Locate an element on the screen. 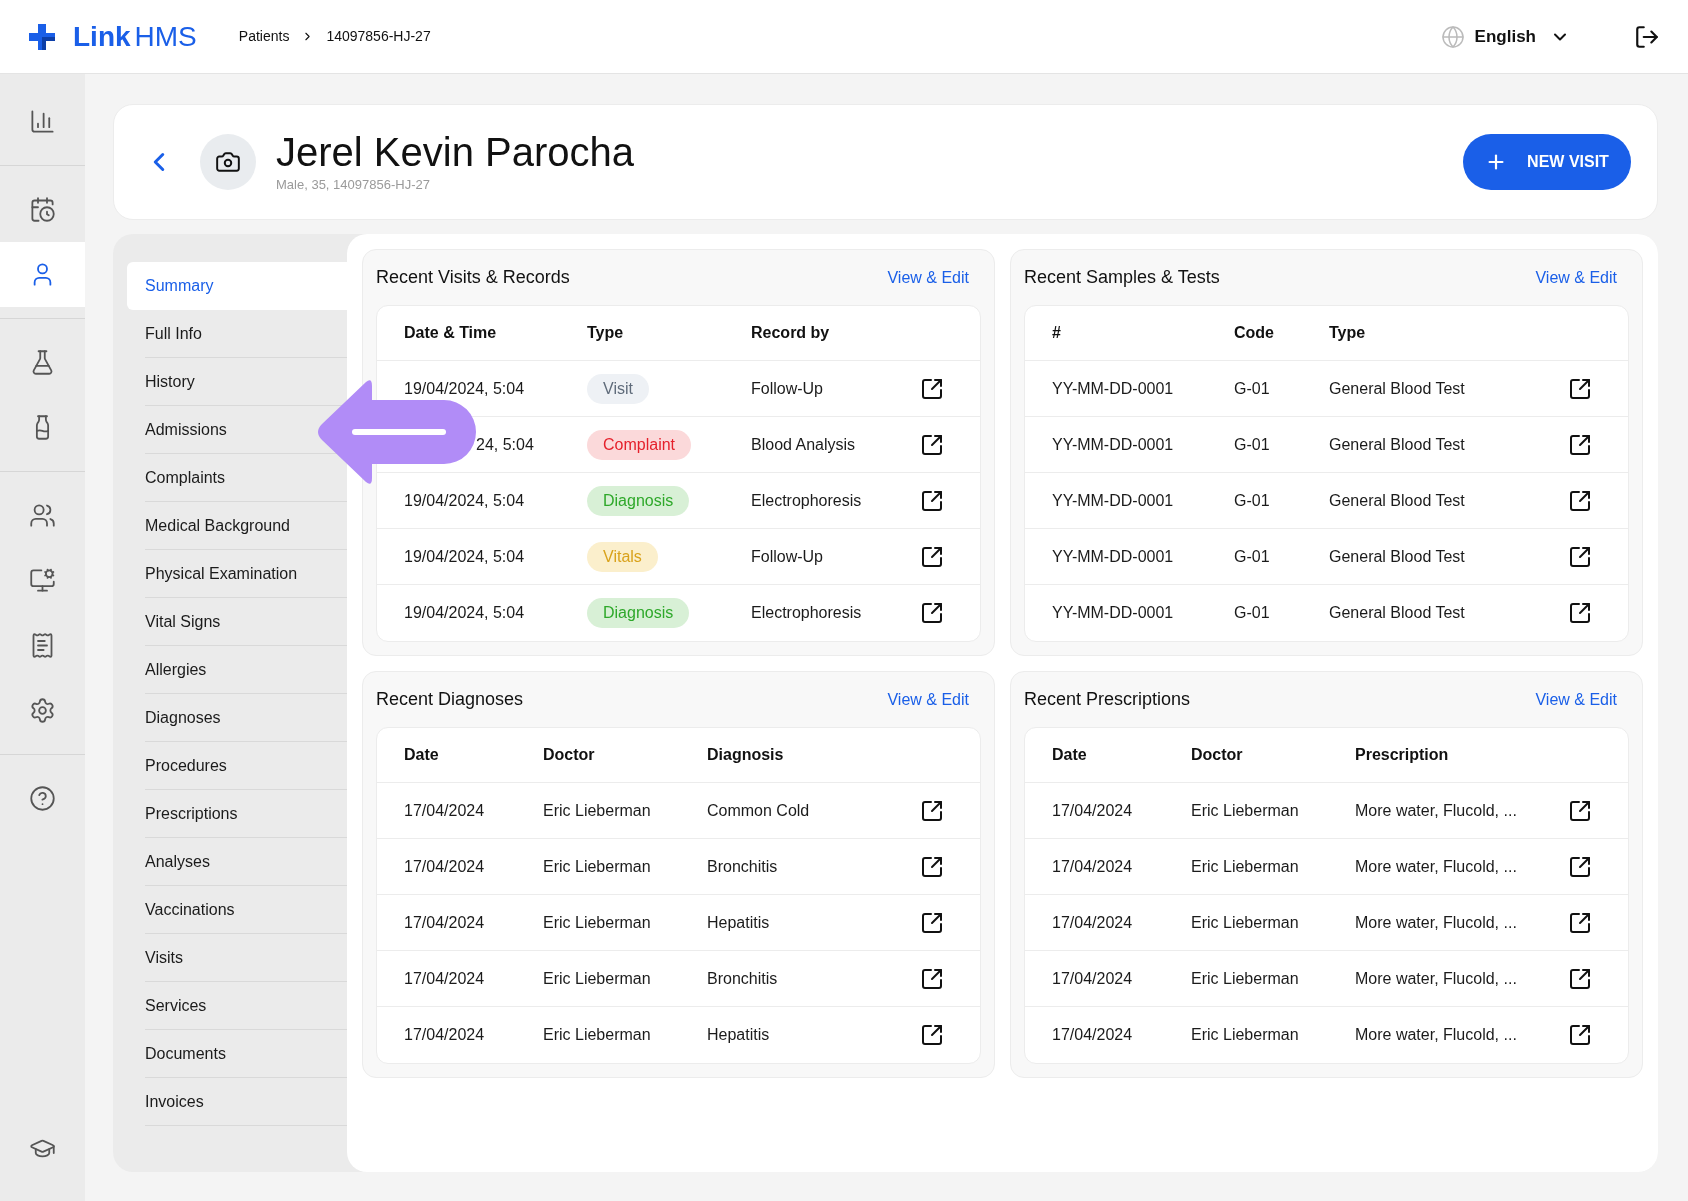 The width and height of the screenshot is (1688, 1201). section-tab: History is located at coordinates (170, 381).